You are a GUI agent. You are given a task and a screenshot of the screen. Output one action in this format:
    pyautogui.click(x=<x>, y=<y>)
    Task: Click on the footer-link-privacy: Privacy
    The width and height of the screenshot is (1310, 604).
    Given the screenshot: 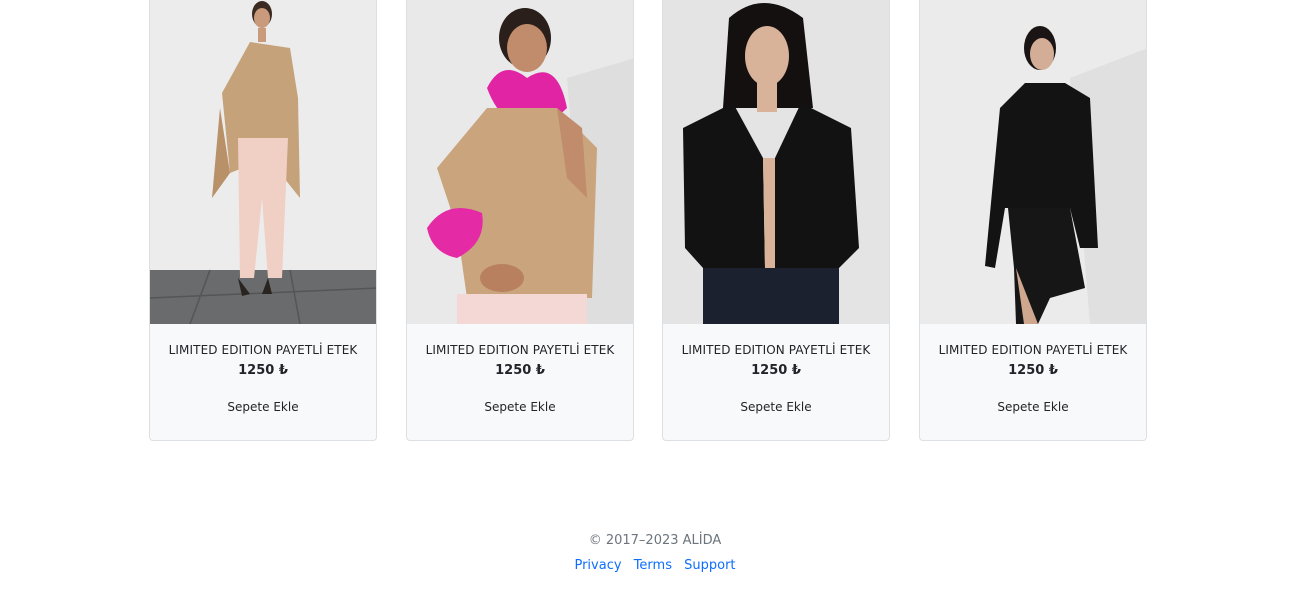 What is the action you would take?
    pyautogui.click(x=597, y=565)
    